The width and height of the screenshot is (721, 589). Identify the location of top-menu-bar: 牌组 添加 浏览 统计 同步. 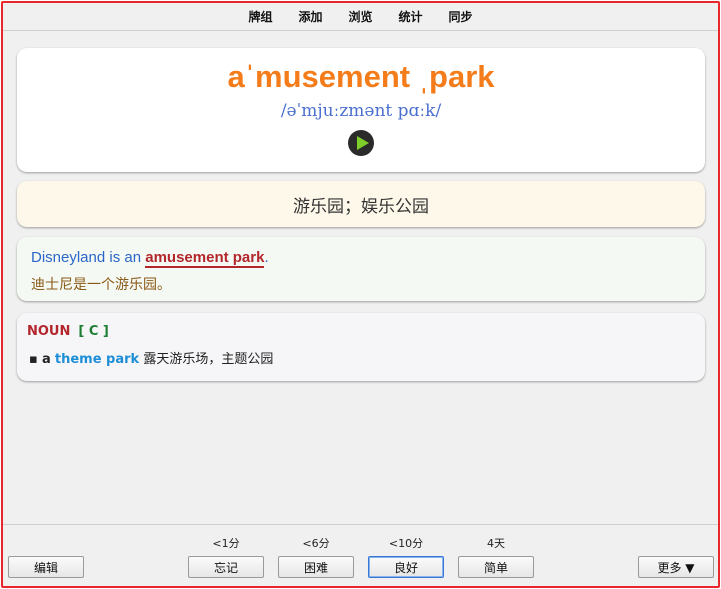
(360, 17).